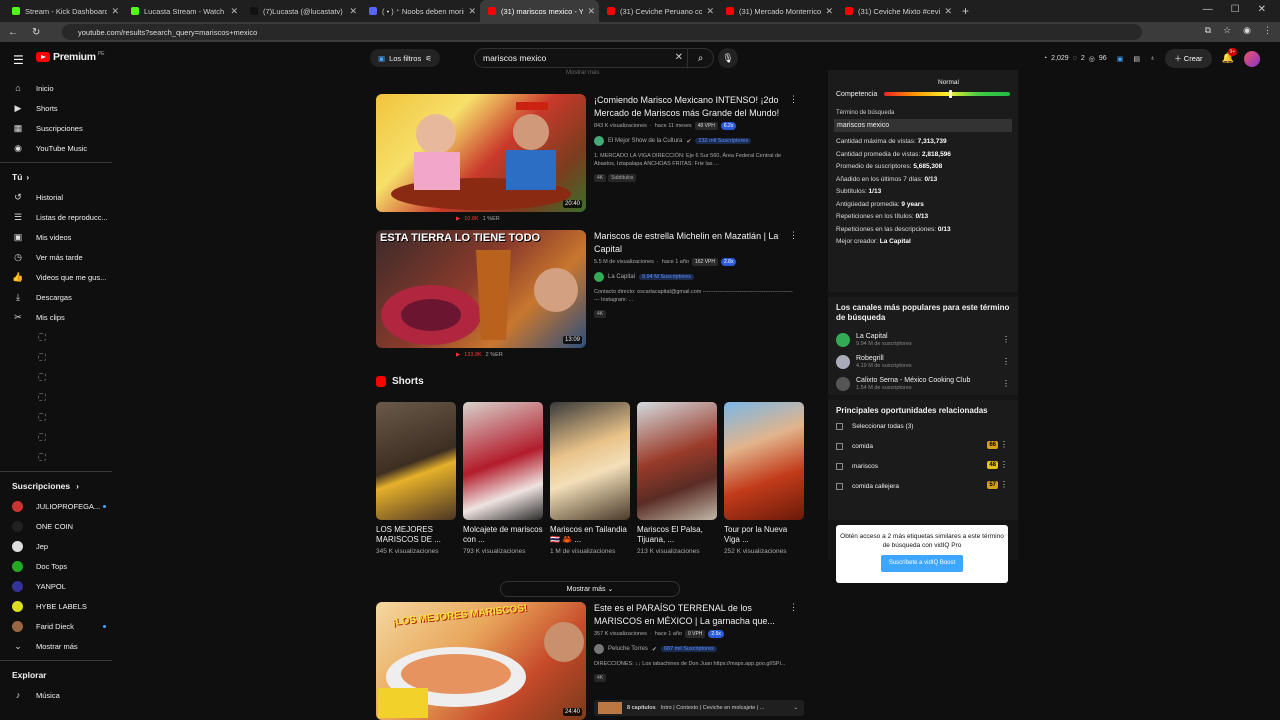  I want to click on browser-tab: (31) Mercado Monterrico, Lima✕, so click(777, 11).